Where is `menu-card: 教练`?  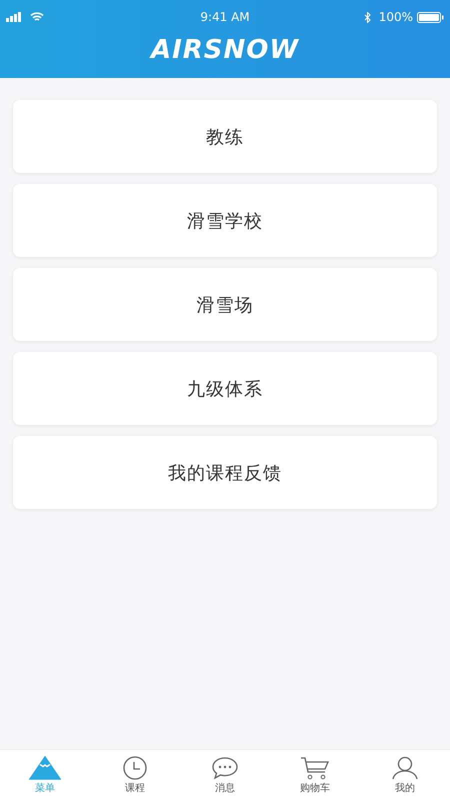
menu-card: 教练 is located at coordinates (225, 136).